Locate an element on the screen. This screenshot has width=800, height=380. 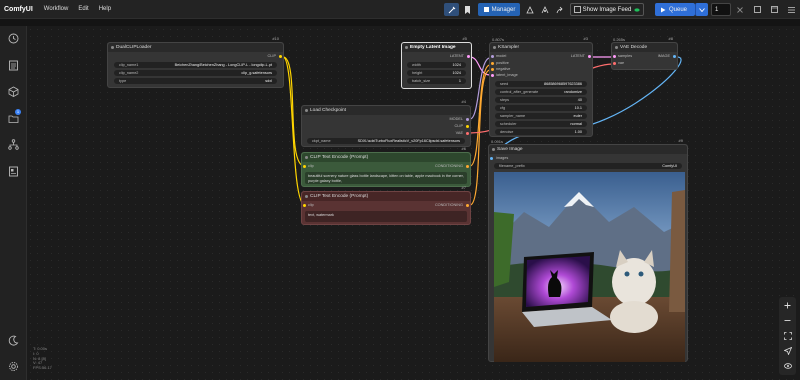
zoom-out-button is located at coordinates (787, 320).